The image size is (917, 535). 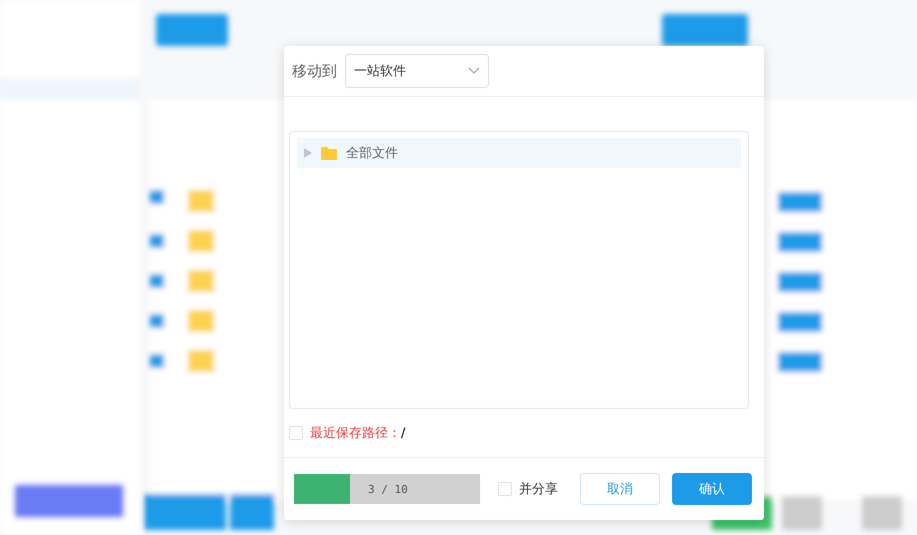 I want to click on caret-icon, so click(x=308, y=153).